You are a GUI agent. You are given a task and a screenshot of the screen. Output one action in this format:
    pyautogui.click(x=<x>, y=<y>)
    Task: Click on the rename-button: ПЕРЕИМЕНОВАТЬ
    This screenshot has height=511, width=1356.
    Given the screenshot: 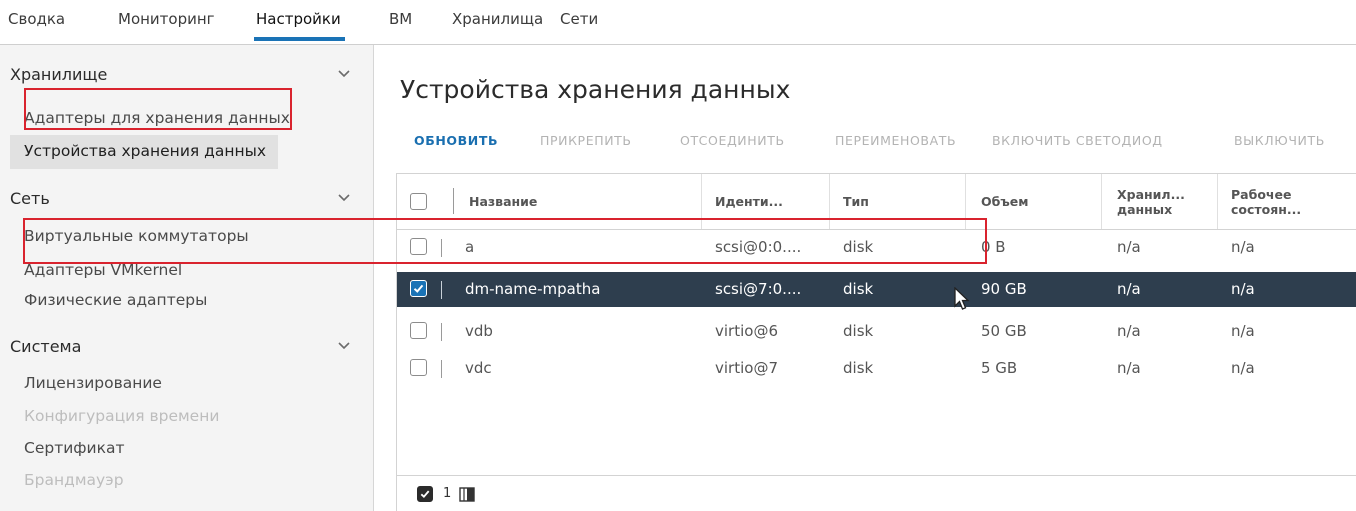 What is the action you would take?
    pyautogui.click(x=896, y=140)
    